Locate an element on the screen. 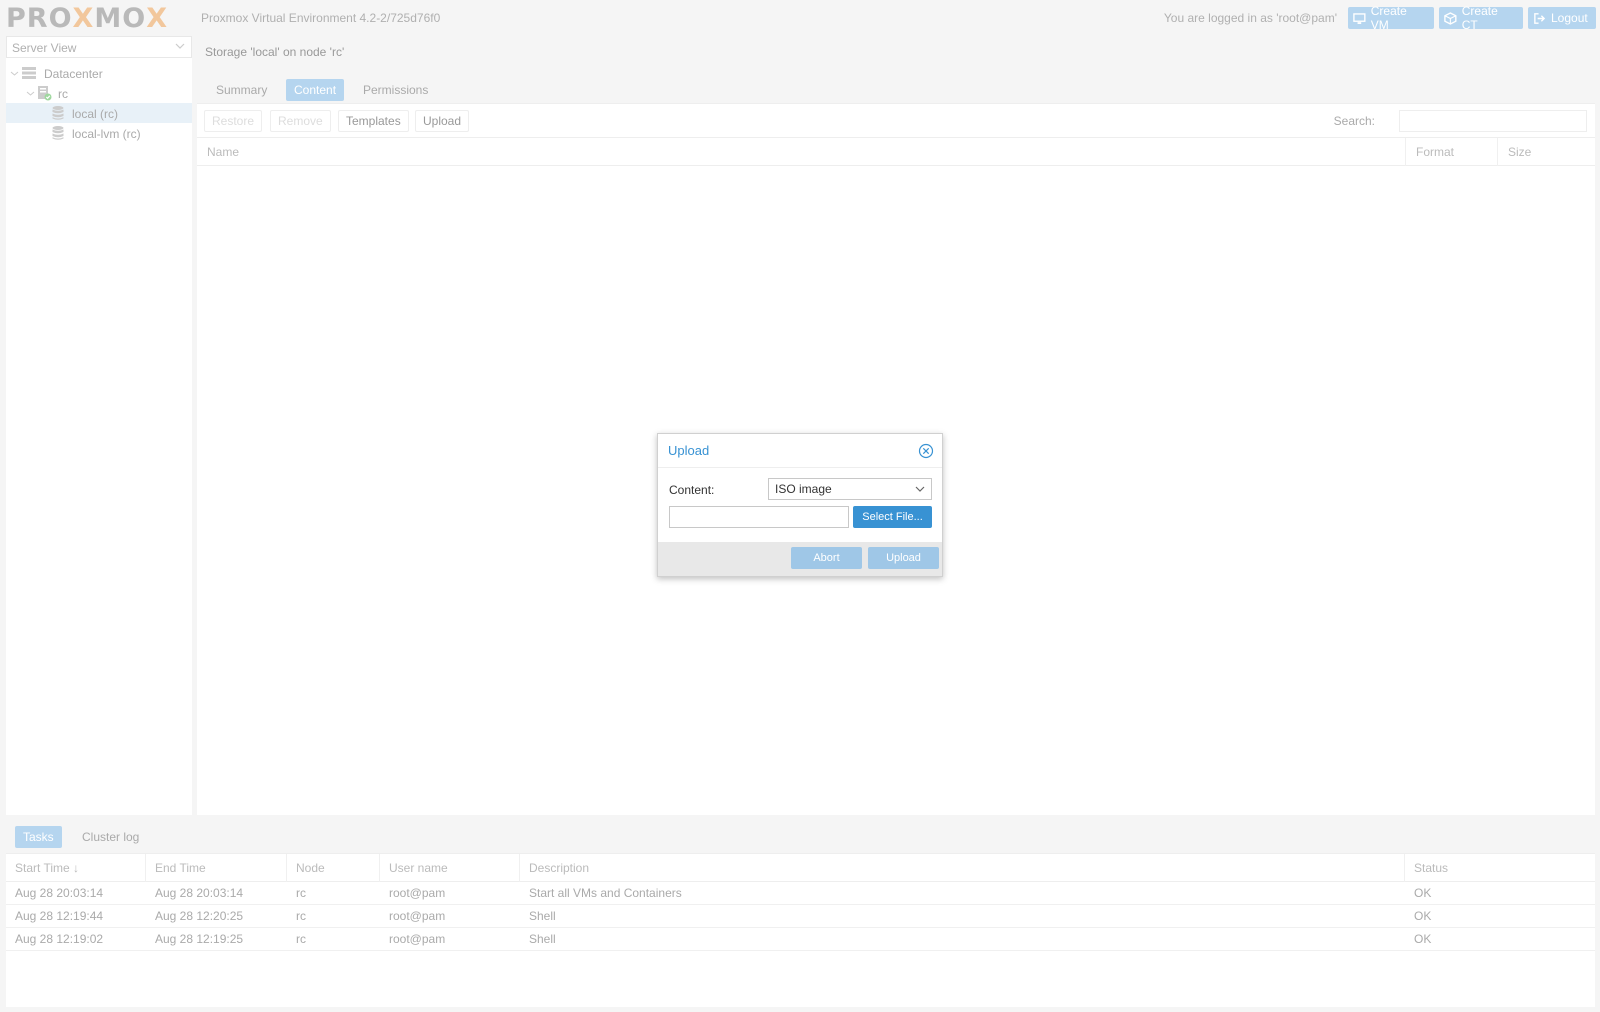  search-label: Search: is located at coordinates (1354, 121).